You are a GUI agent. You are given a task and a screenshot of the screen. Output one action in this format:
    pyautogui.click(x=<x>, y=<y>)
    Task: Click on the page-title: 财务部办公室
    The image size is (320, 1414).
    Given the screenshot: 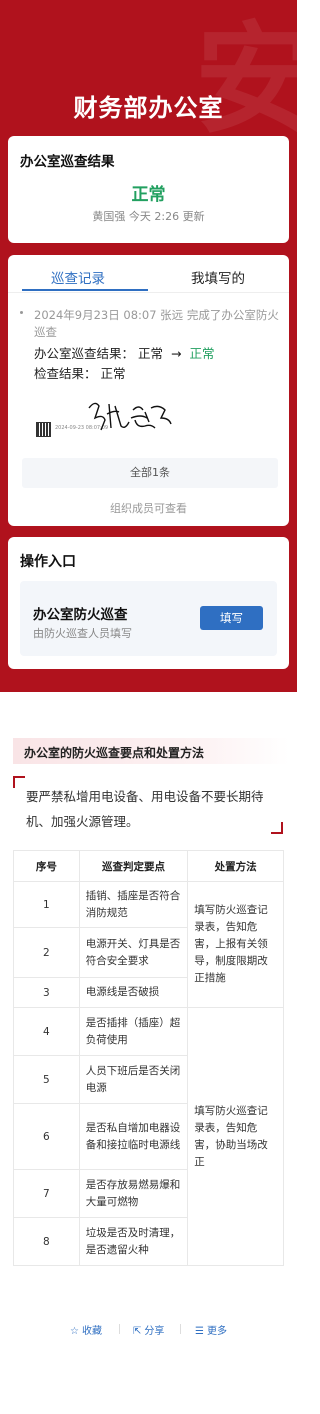 What is the action you would take?
    pyautogui.click(x=148, y=108)
    